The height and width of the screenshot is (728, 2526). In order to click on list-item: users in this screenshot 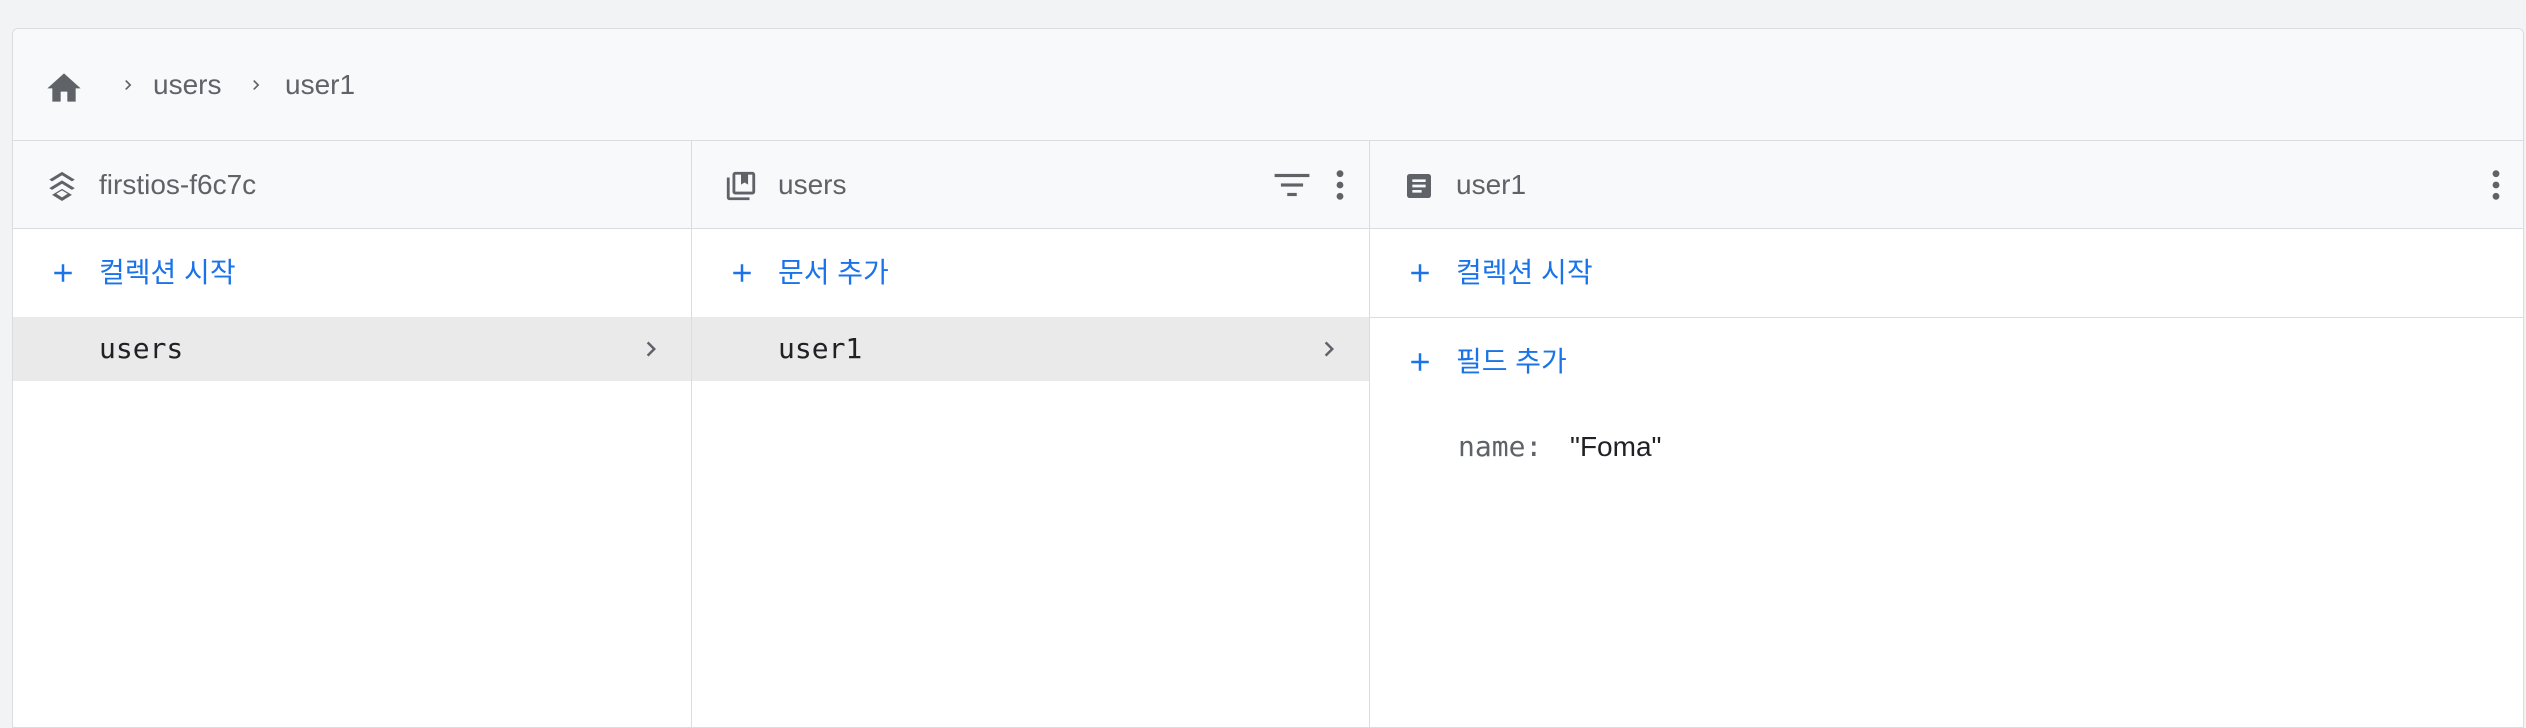, I will do `click(352, 349)`.